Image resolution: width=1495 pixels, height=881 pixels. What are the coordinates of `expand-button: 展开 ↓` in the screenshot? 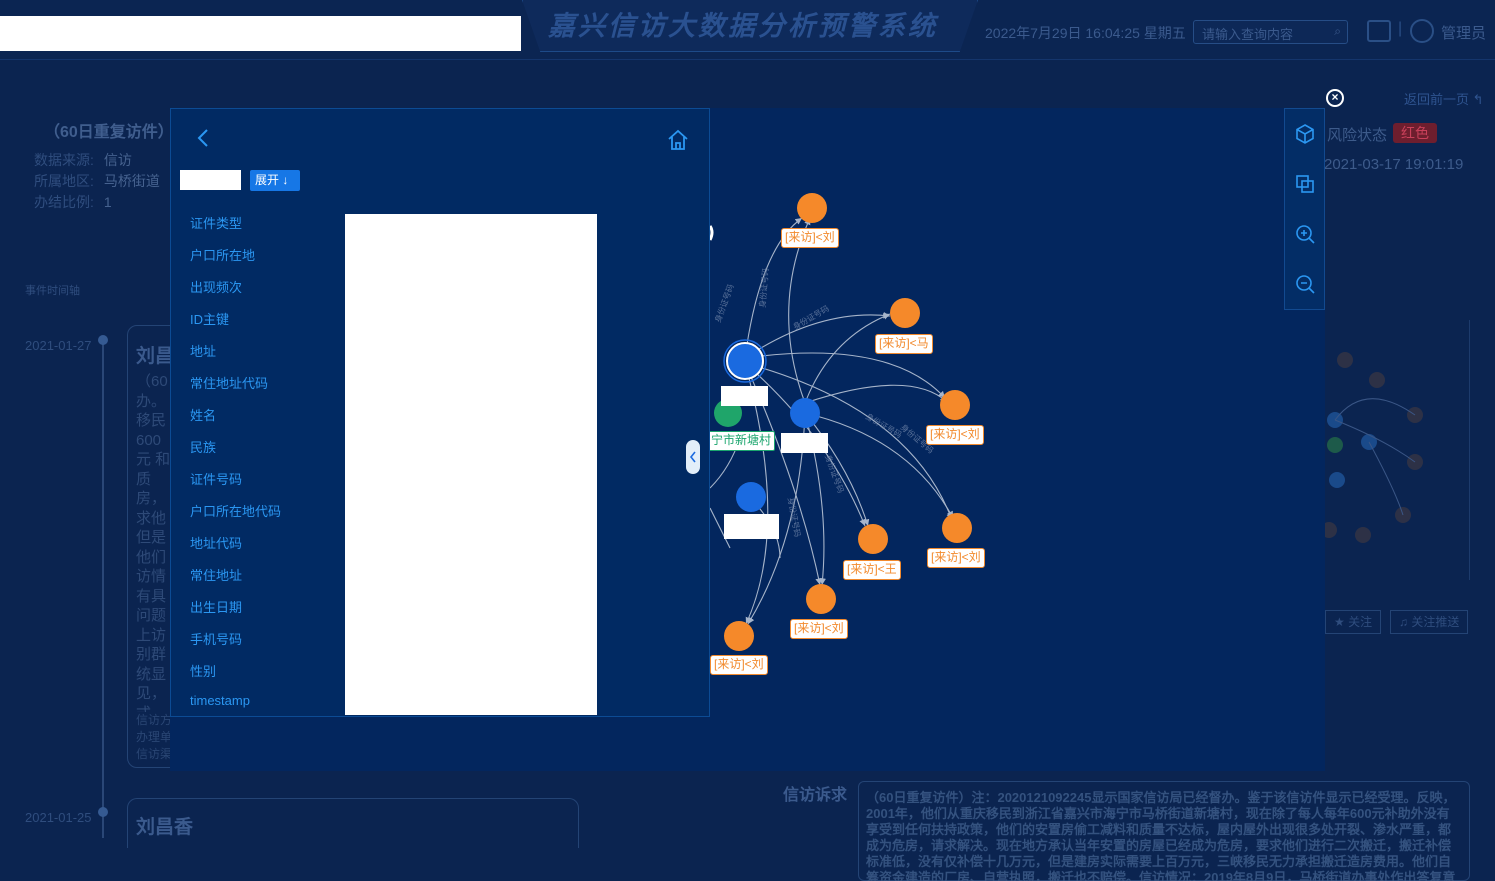 It's located at (275, 180).